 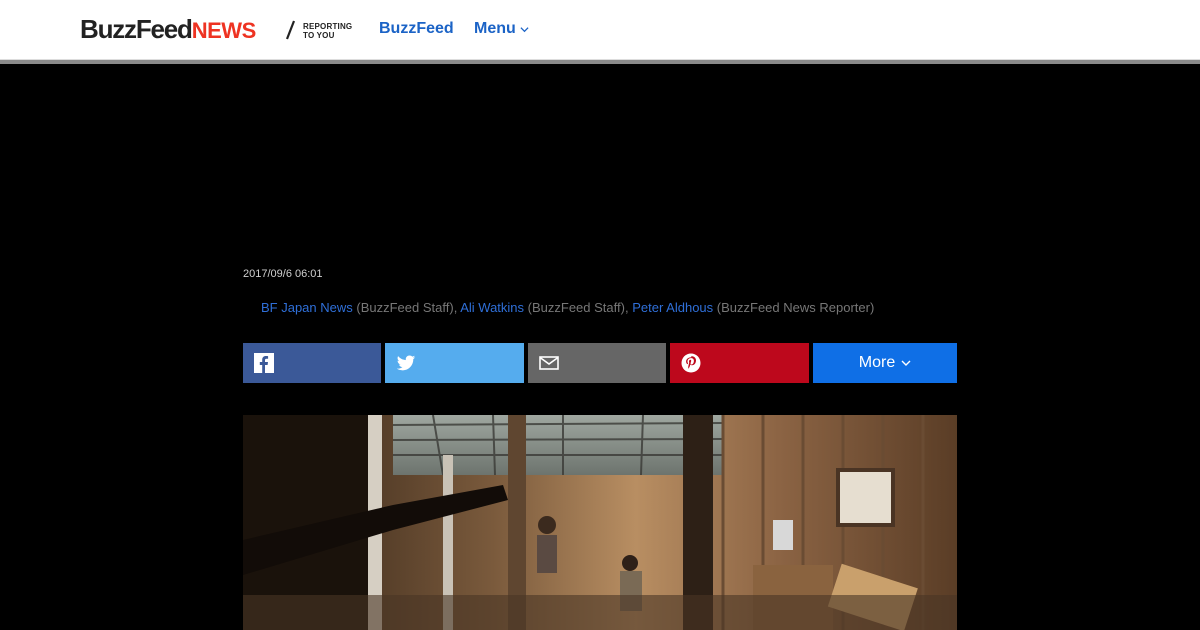 What do you see at coordinates (672, 307) in the screenshot?
I see `author-link-peter-aldhous: Peter Aldhous` at bounding box center [672, 307].